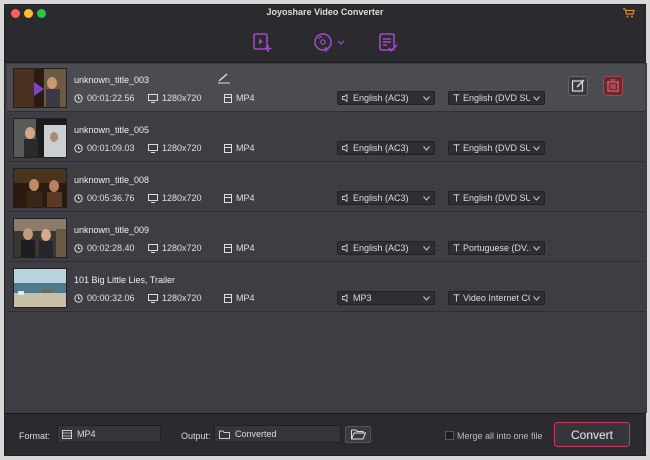 The width and height of the screenshot is (650, 460). I want to click on open-folder-icon, so click(358, 434).